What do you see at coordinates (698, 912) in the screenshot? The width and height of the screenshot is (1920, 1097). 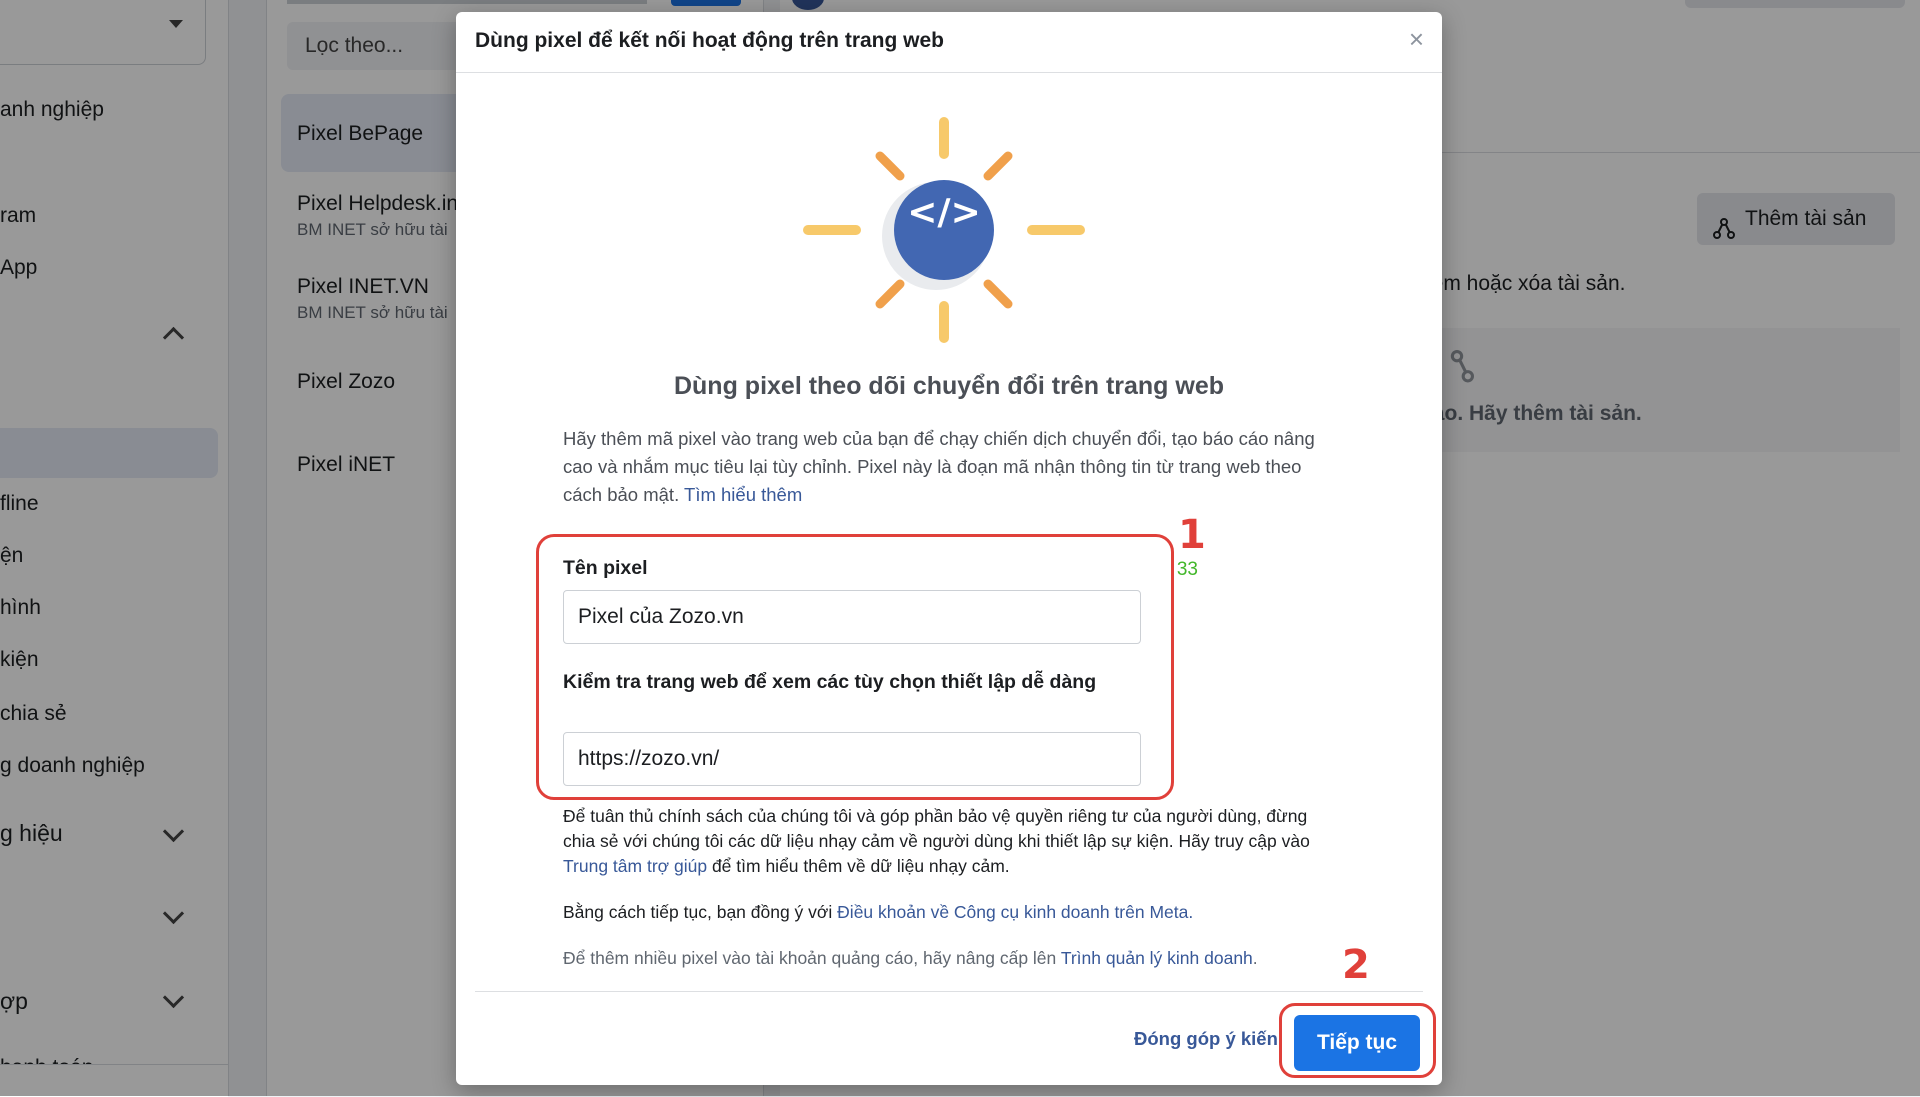 I see `terms-text: Bằng cách tiếp tục, bạn đồng ý với` at bounding box center [698, 912].